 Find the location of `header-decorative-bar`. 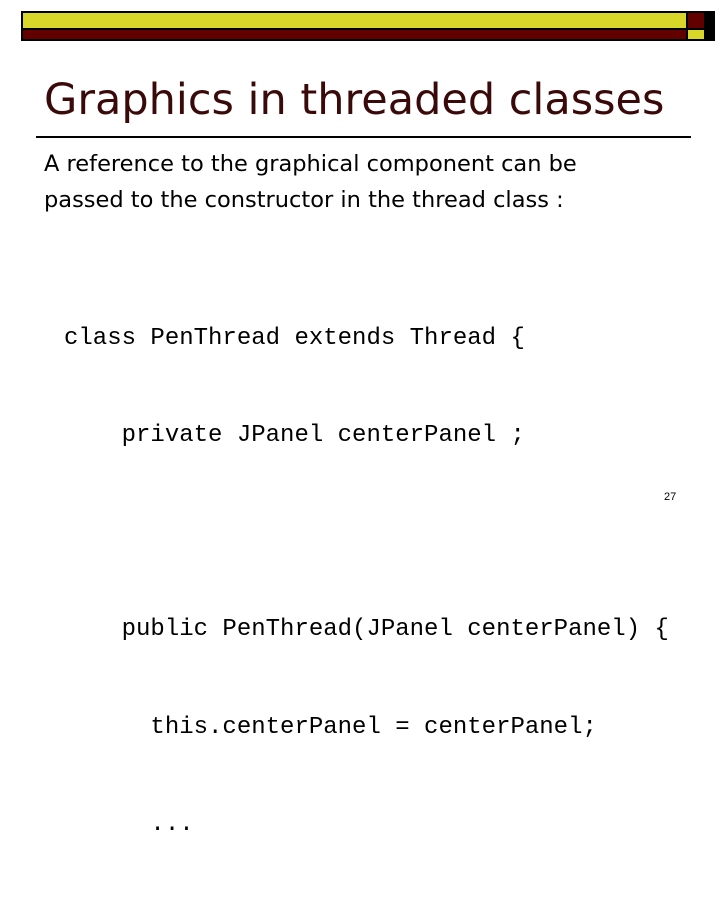

header-decorative-bar is located at coordinates (368, 26).